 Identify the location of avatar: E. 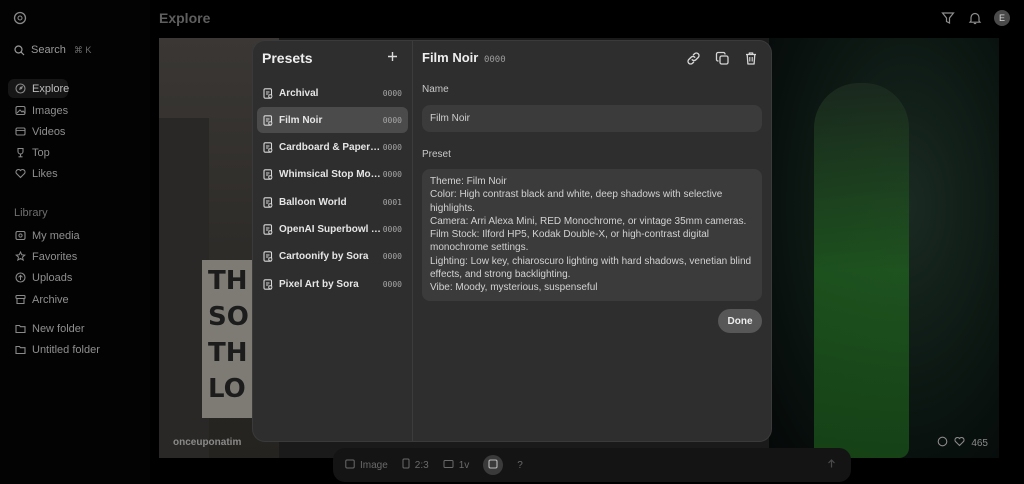
(1002, 18).